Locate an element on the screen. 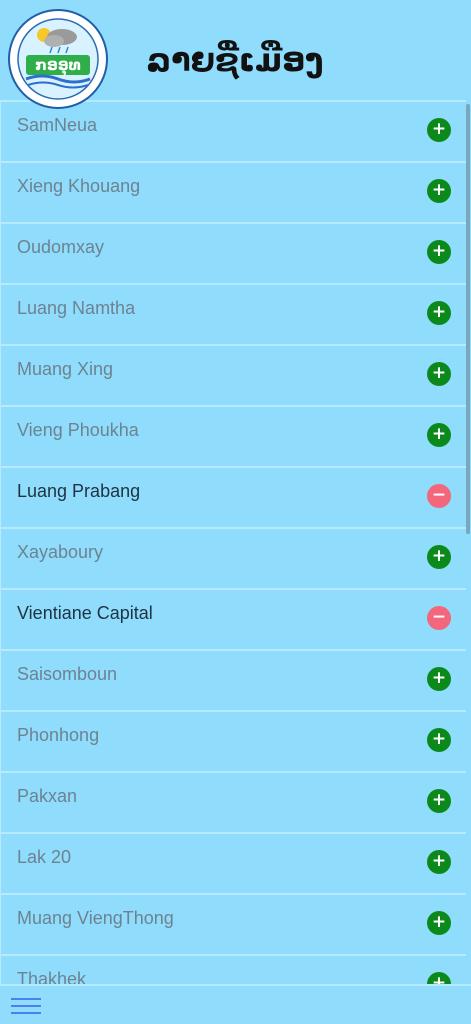  list-item: Phonhong + is located at coordinates (233, 742).